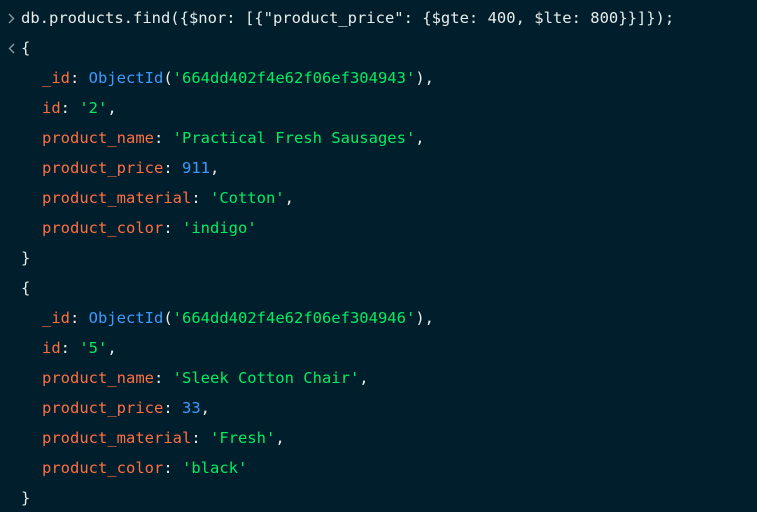 This screenshot has width=757, height=512. Describe the element at coordinates (18, 258) in the screenshot. I see `doc-1-close-line: }` at that location.